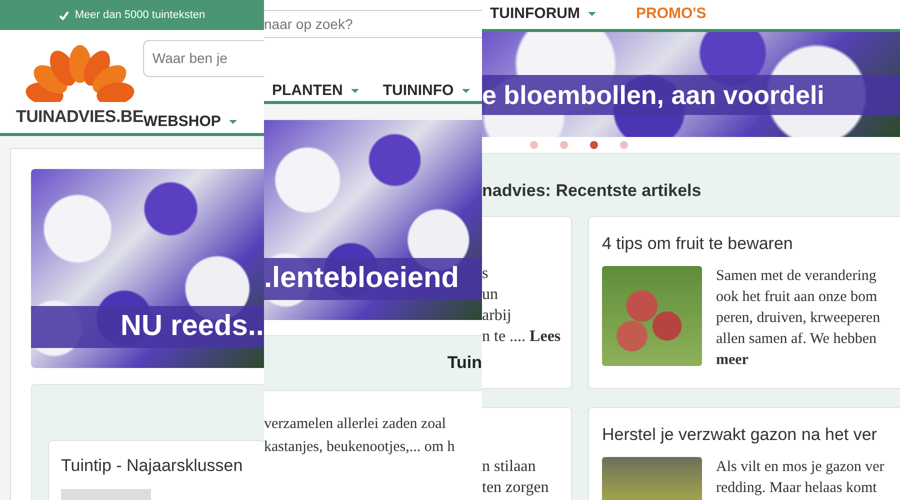  Describe the element at coordinates (80, 117) in the screenshot. I see `logo-text: TUINADVIES.BE` at that location.